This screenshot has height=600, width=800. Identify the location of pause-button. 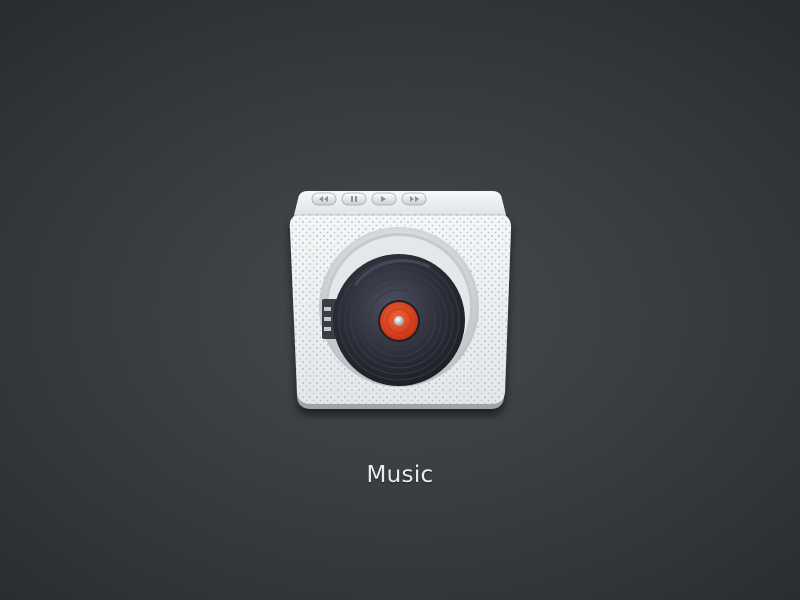
(354, 199).